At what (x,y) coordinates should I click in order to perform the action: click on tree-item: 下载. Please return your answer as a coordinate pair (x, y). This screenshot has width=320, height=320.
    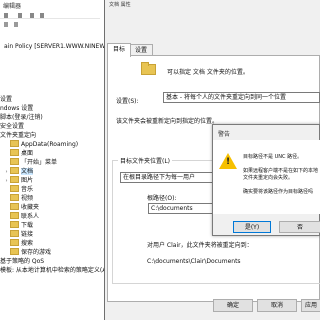
    Looking at the image, I should click on (18, 225).